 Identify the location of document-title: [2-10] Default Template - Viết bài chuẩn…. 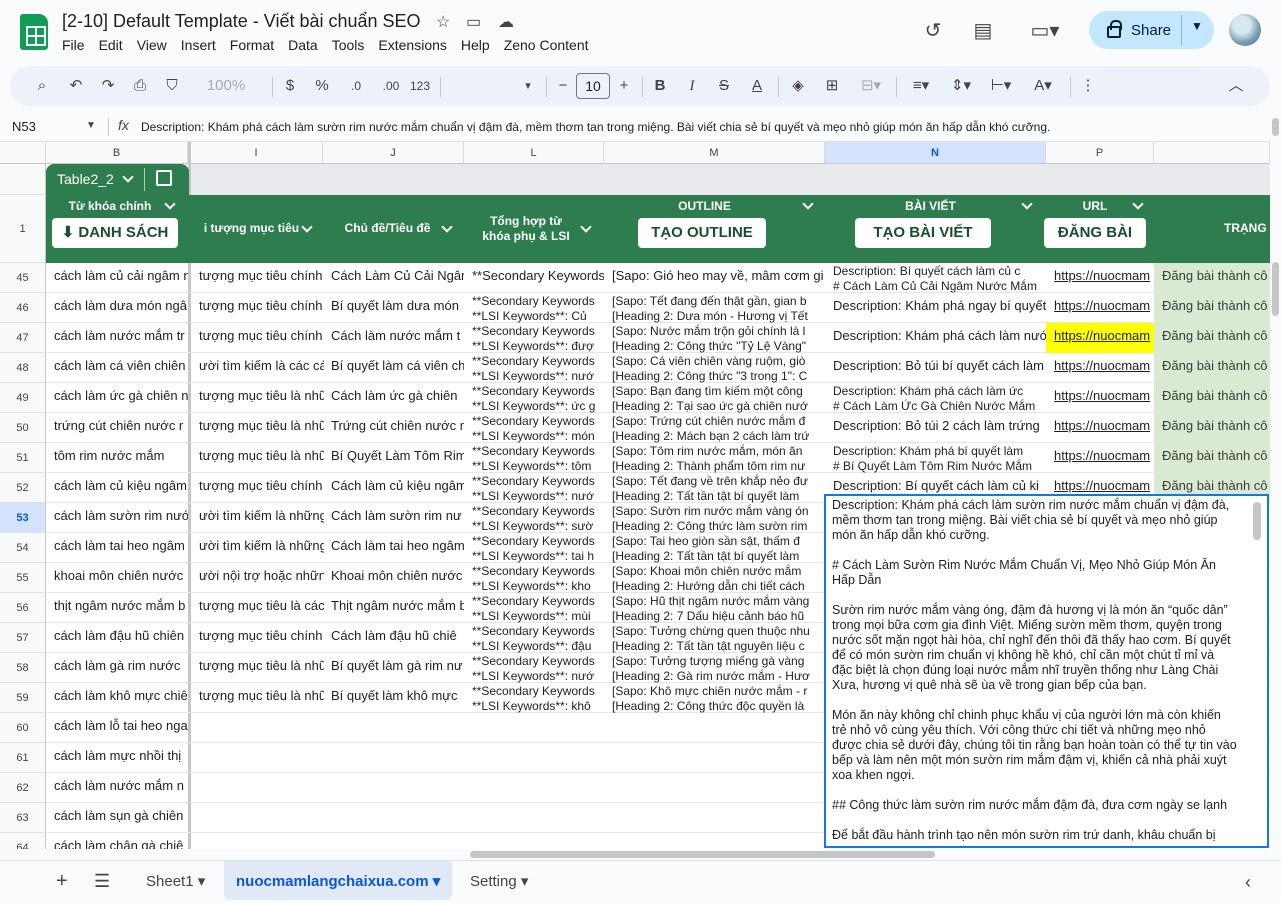
(241, 21).